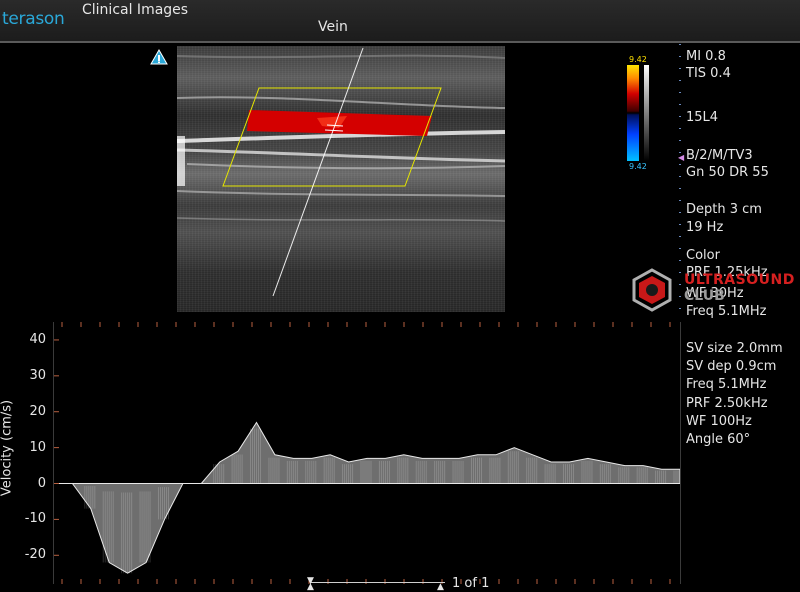  I want to click on param-probe: 15L4, so click(702, 117).